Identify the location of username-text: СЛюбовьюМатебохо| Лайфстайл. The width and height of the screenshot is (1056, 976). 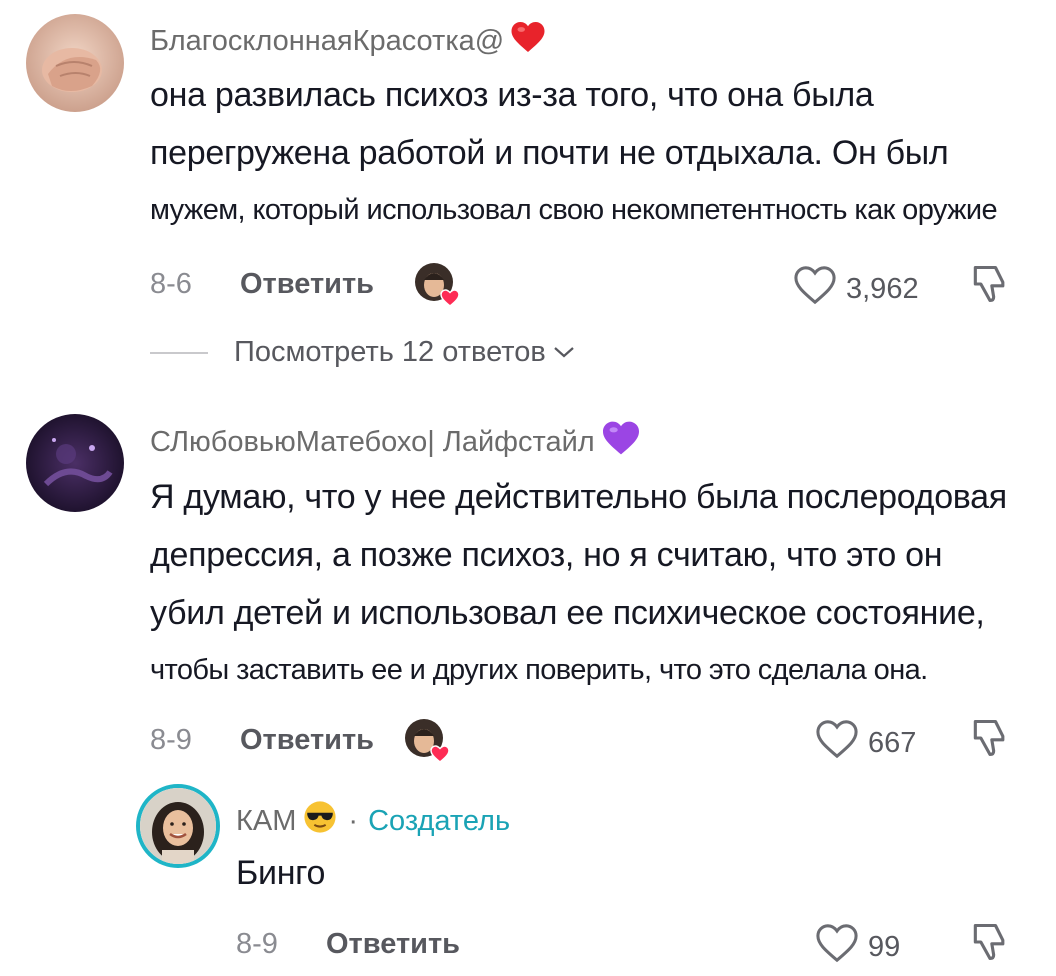
(372, 441).